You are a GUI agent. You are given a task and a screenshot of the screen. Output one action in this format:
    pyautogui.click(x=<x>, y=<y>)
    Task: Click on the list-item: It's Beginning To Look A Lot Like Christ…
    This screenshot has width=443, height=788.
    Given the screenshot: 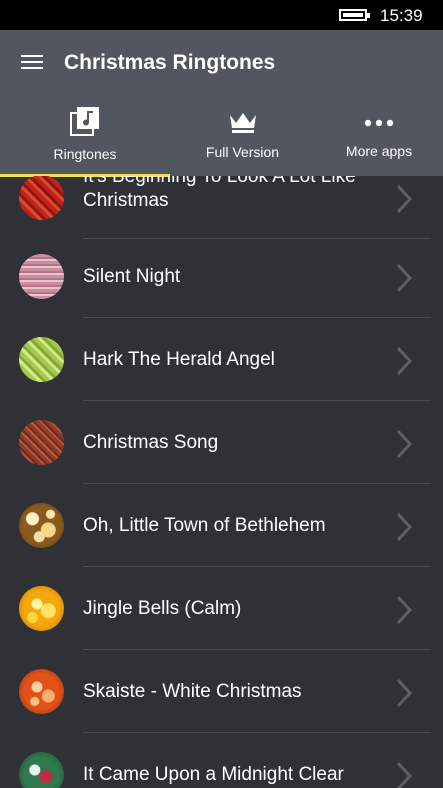 What is the action you would take?
    pyautogui.click(x=221, y=207)
    